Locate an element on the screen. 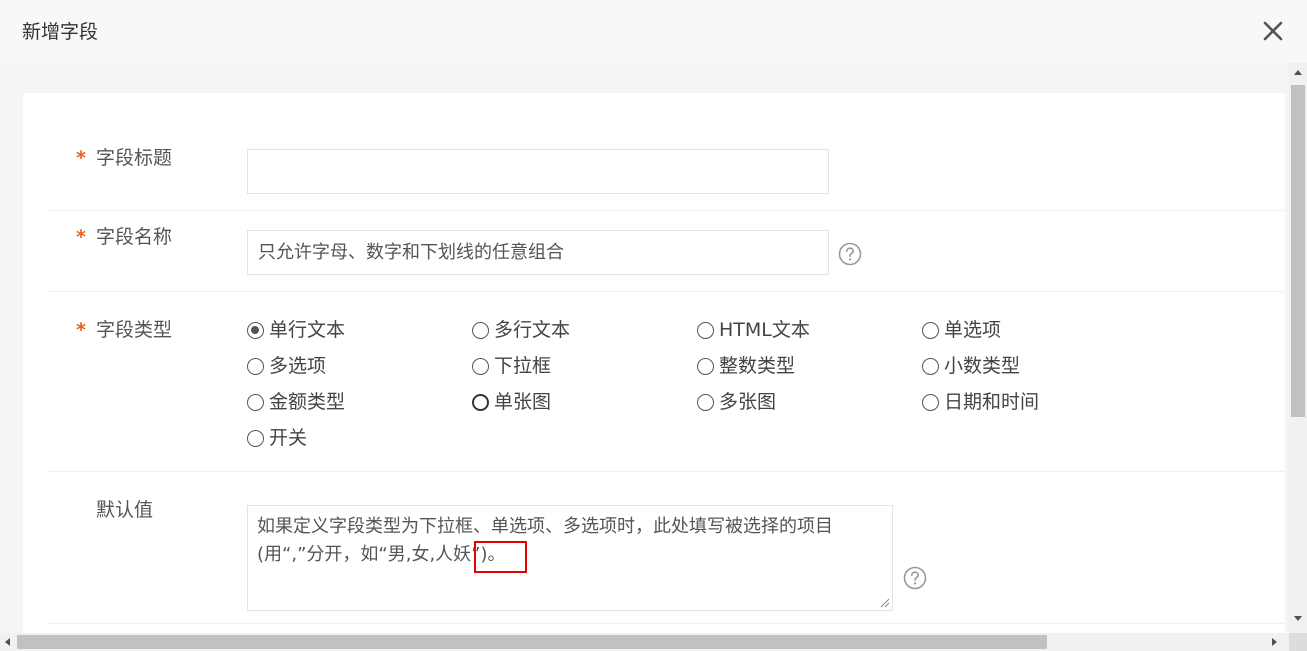 The image size is (1307, 651). radio-checked-icon is located at coordinates (255, 330).